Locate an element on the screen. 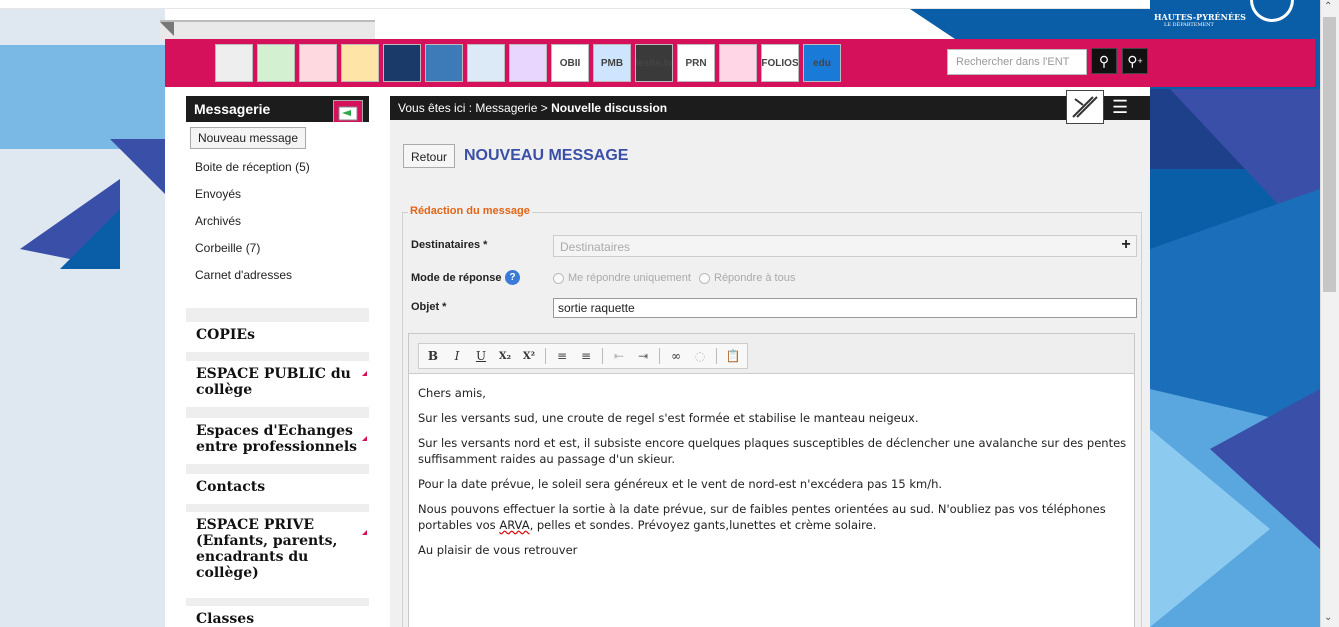 The height and width of the screenshot is (627, 1339). fieldset-legend: Rédaction du message is located at coordinates (470, 211).